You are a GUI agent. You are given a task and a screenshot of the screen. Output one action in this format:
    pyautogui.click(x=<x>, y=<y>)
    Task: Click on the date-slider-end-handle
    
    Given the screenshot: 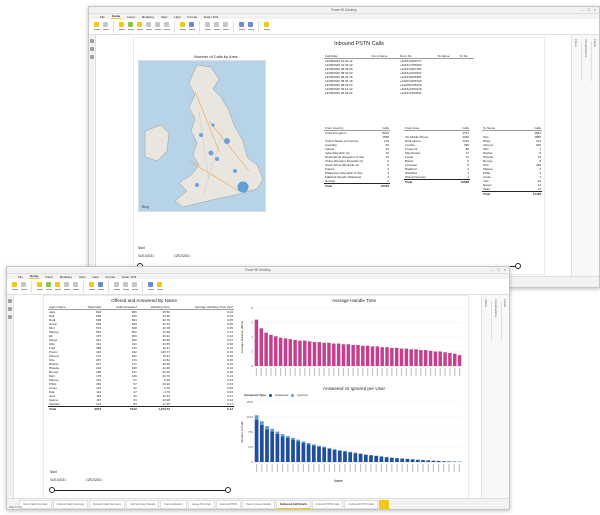 What is the action you would take?
    pyautogui.click(x=518, y=266)
    